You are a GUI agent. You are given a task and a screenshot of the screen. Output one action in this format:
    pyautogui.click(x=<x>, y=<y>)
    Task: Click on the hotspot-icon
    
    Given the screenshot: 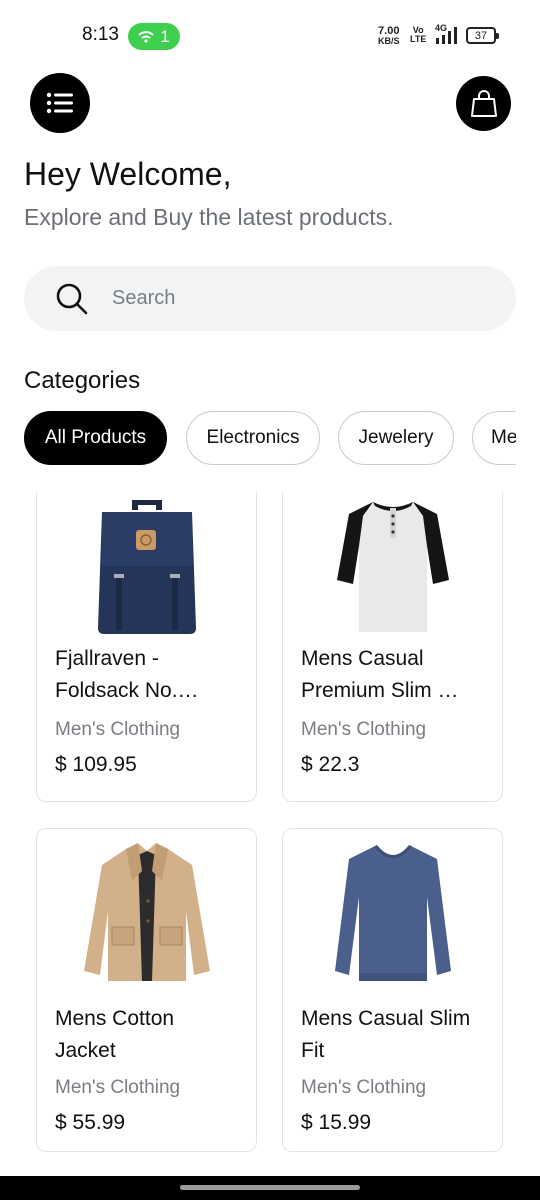 What is the action you would take?
    pyautogui.click(x=146, y=36)
    